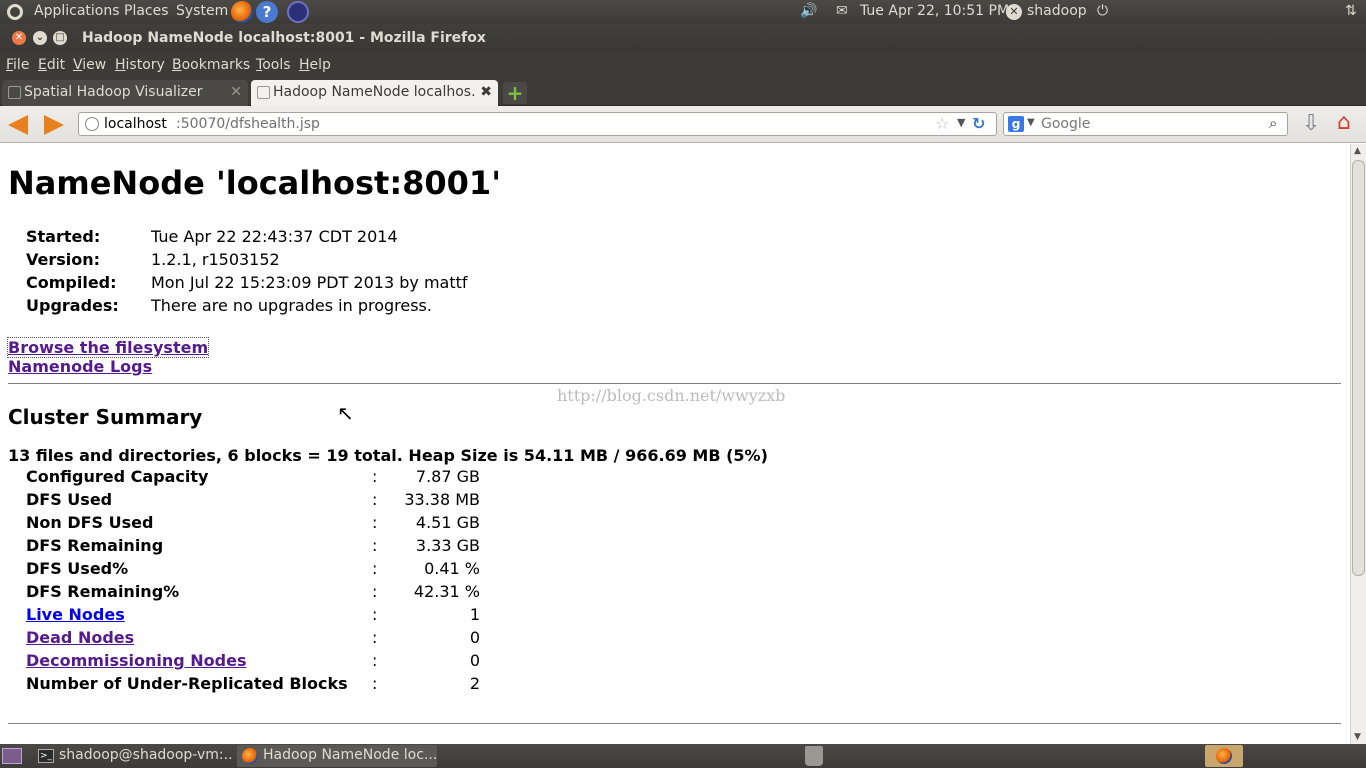 The image size is (1366, 768). What do you see at coordinates (75, 614) in the screenshot?
I see `live-nodes-link: Live Nodes` at bounding box center [75, 614].